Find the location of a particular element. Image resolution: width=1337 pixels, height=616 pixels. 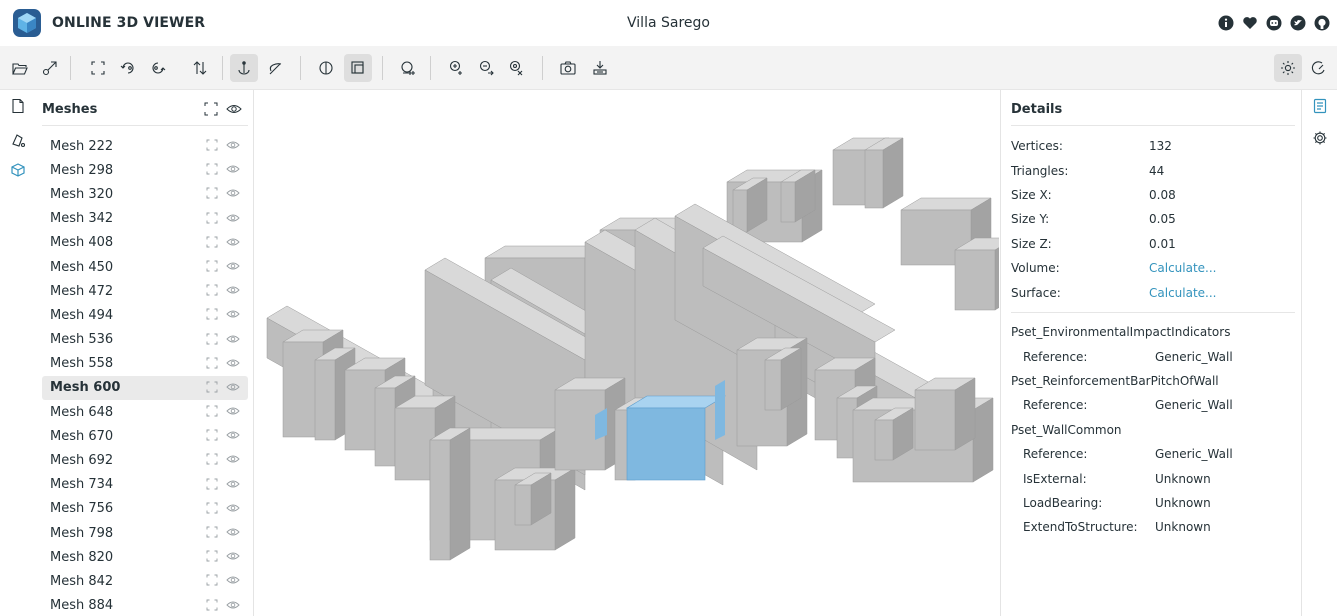

details-icon is located at coordinates (1320, 106).